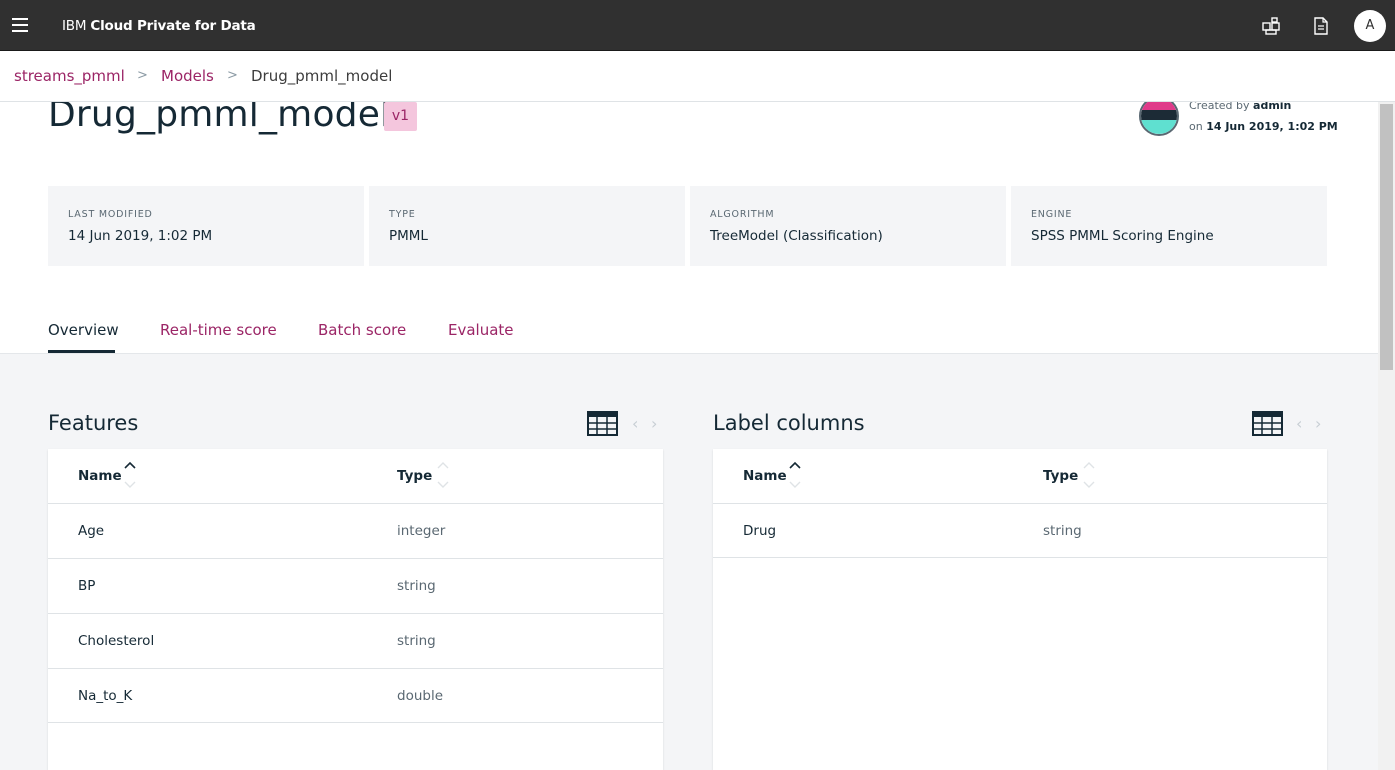 This screenshot has height=770, width=1395. What do you see at coordinates (173, 26) in the screenshot?
I see `brand-name: Cloud Private for Data` at bounding box center [173, 26].